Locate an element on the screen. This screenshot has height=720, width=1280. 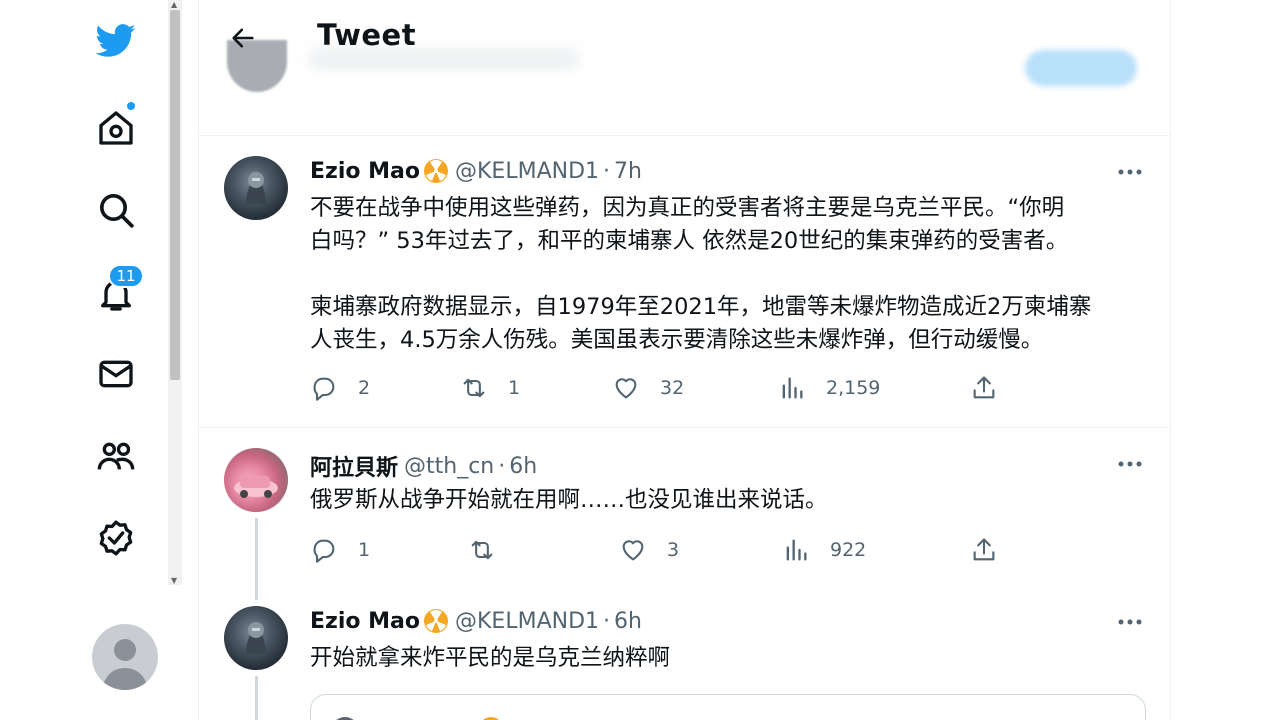
tweet-actions: 2 1 32 2,159 is located at coordinates (660, 390).